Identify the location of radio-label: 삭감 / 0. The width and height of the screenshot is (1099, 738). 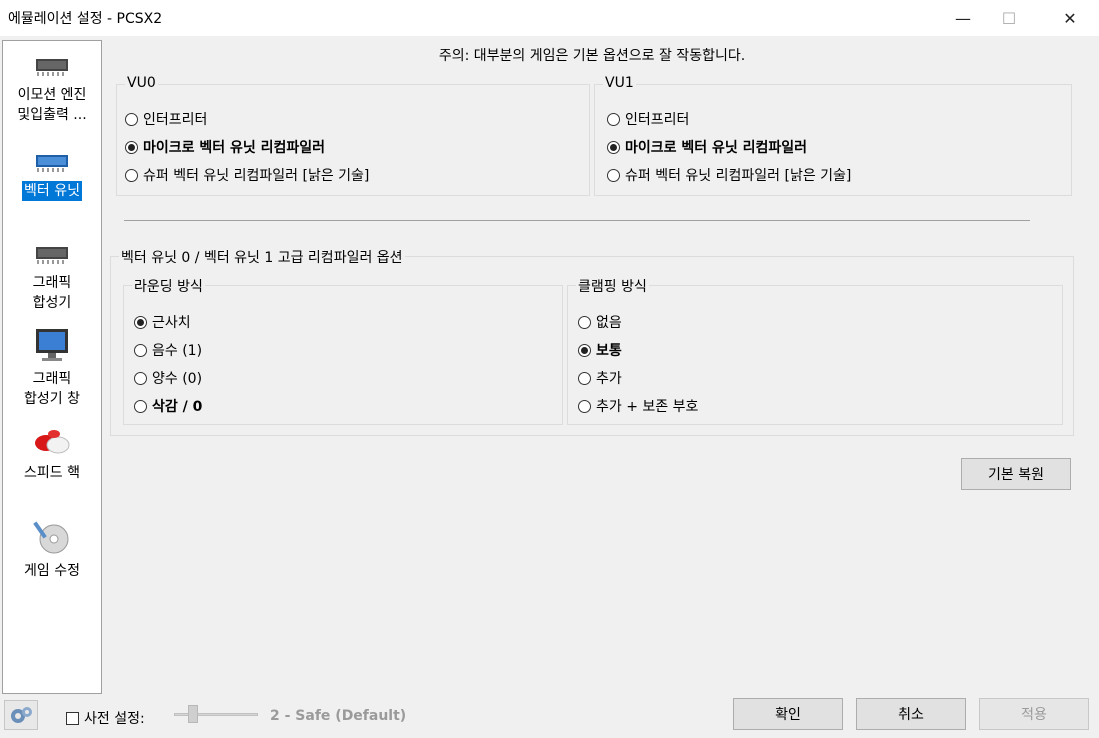
(177, 407).